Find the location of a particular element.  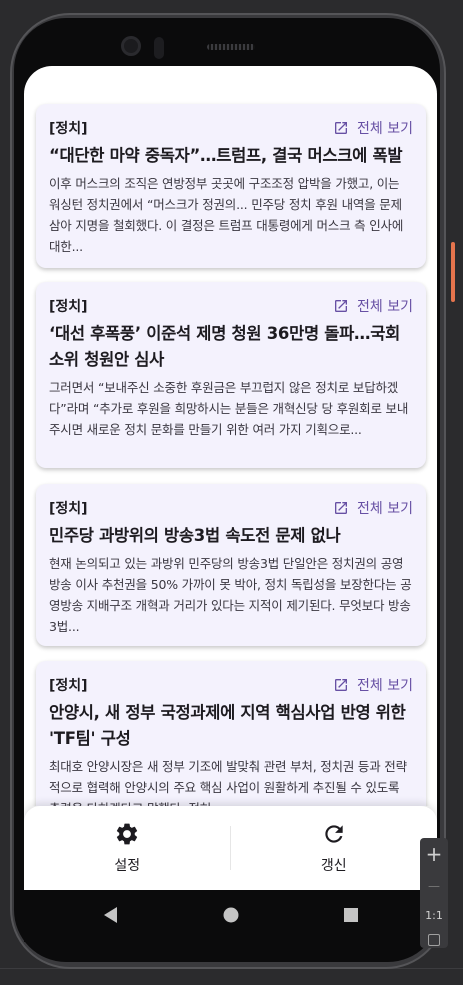

power-button is located at coordinates (453, 272).